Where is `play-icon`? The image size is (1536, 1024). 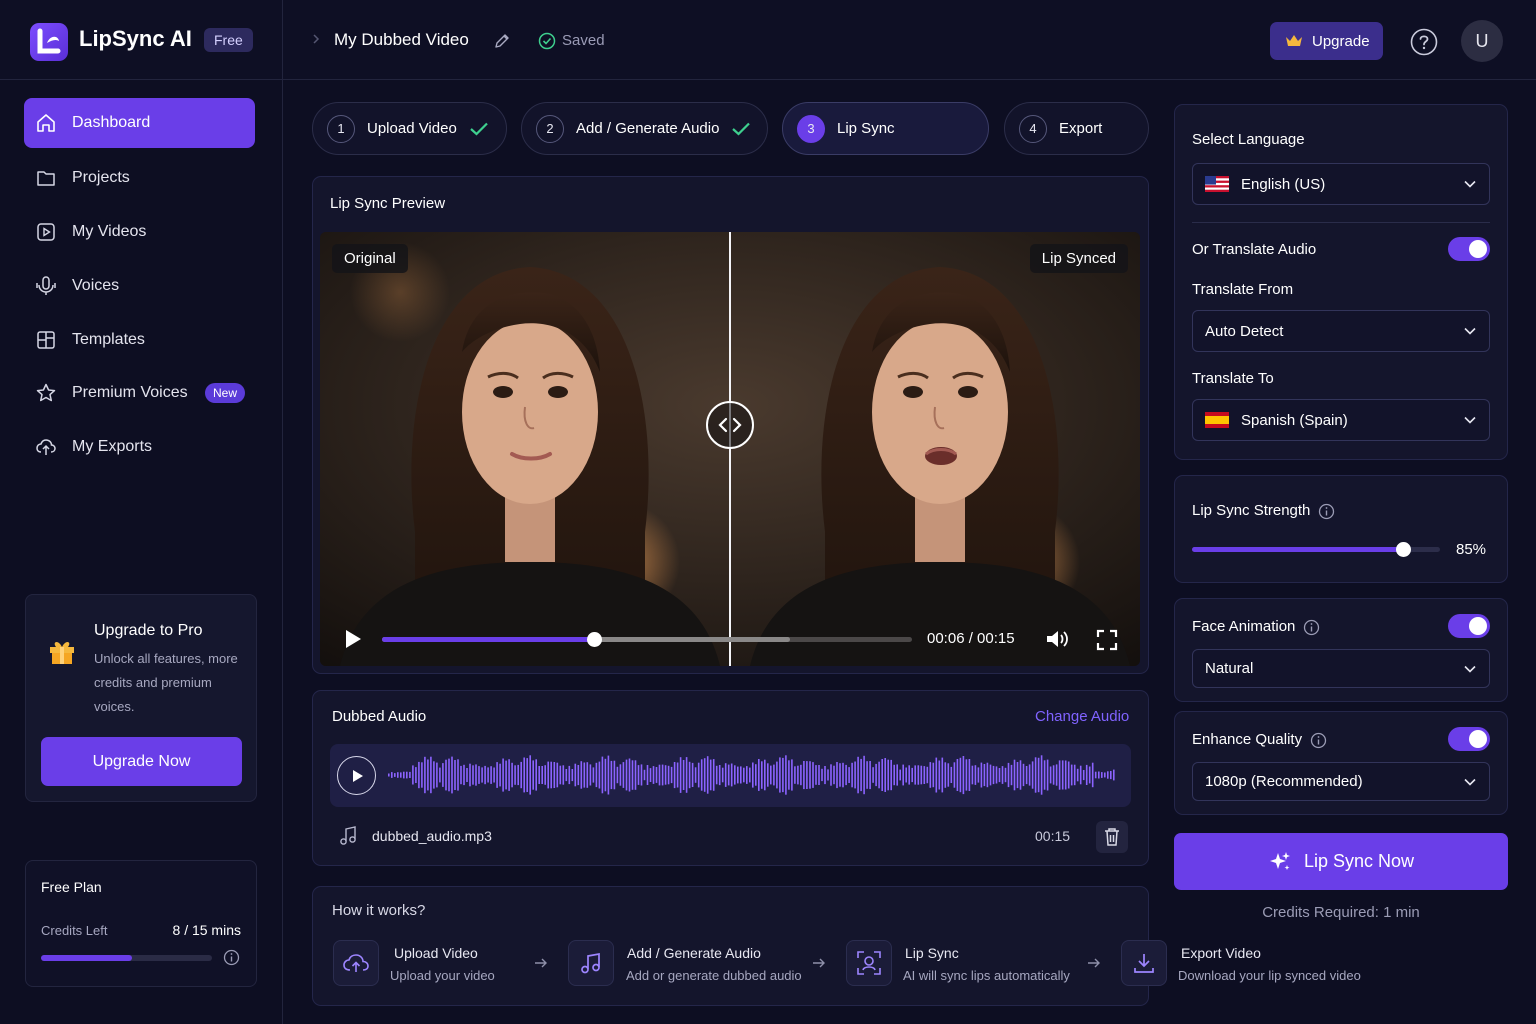
play-icon is located at coordinates (353, 639).